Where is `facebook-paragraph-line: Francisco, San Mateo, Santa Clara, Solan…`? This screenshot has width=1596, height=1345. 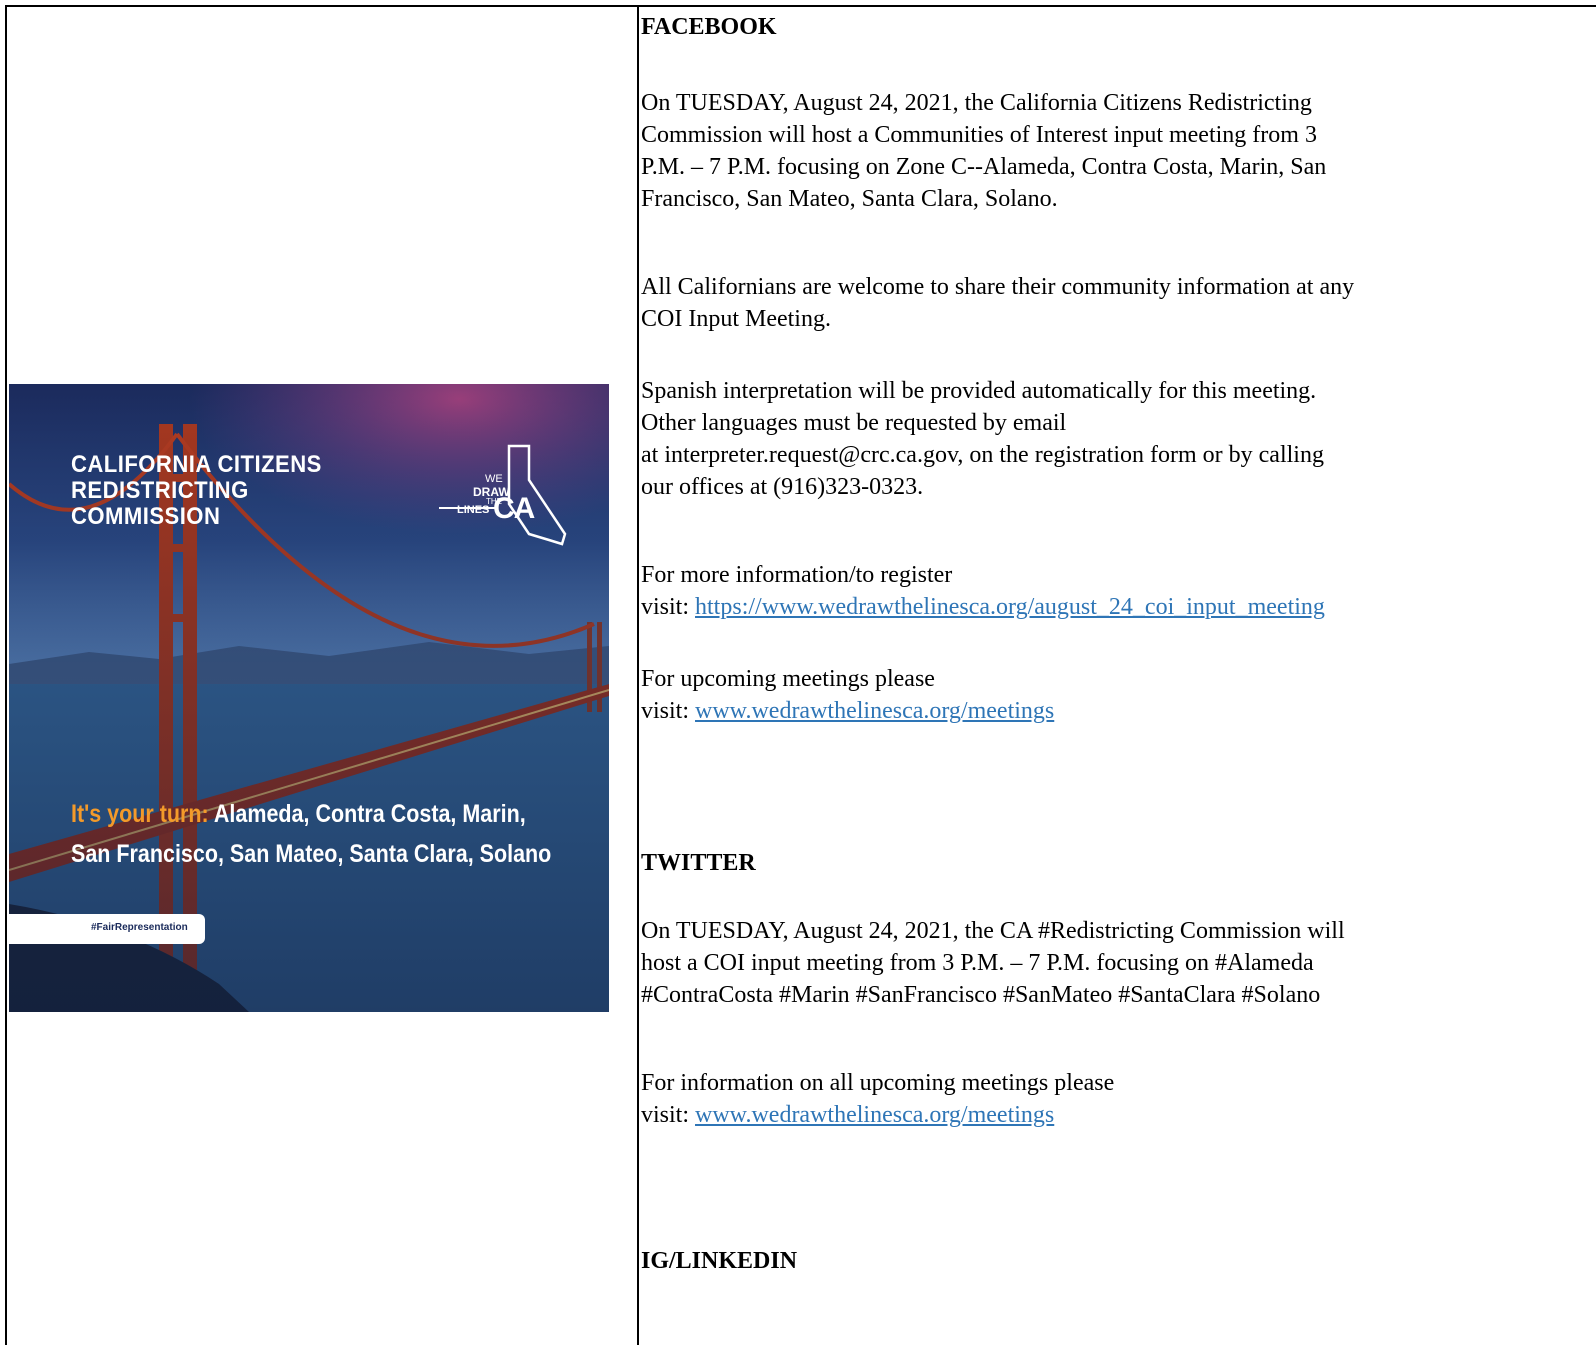 facebook-paragraph-line: Francisco, San Mateo, Santa Clara, Solan… is located at coordinates (849, 199).